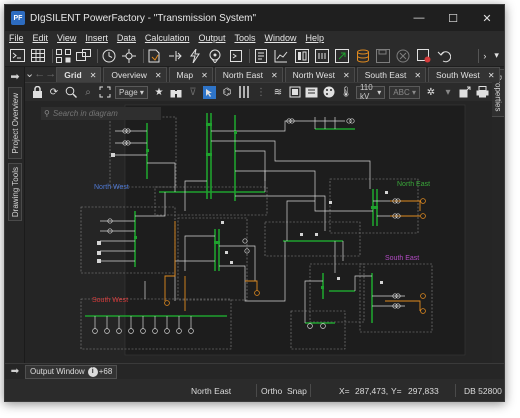  Describe the element at coordinates (261, 92) in the screenshot. I see `terminal-symbol-icon: ⋮` at that location.